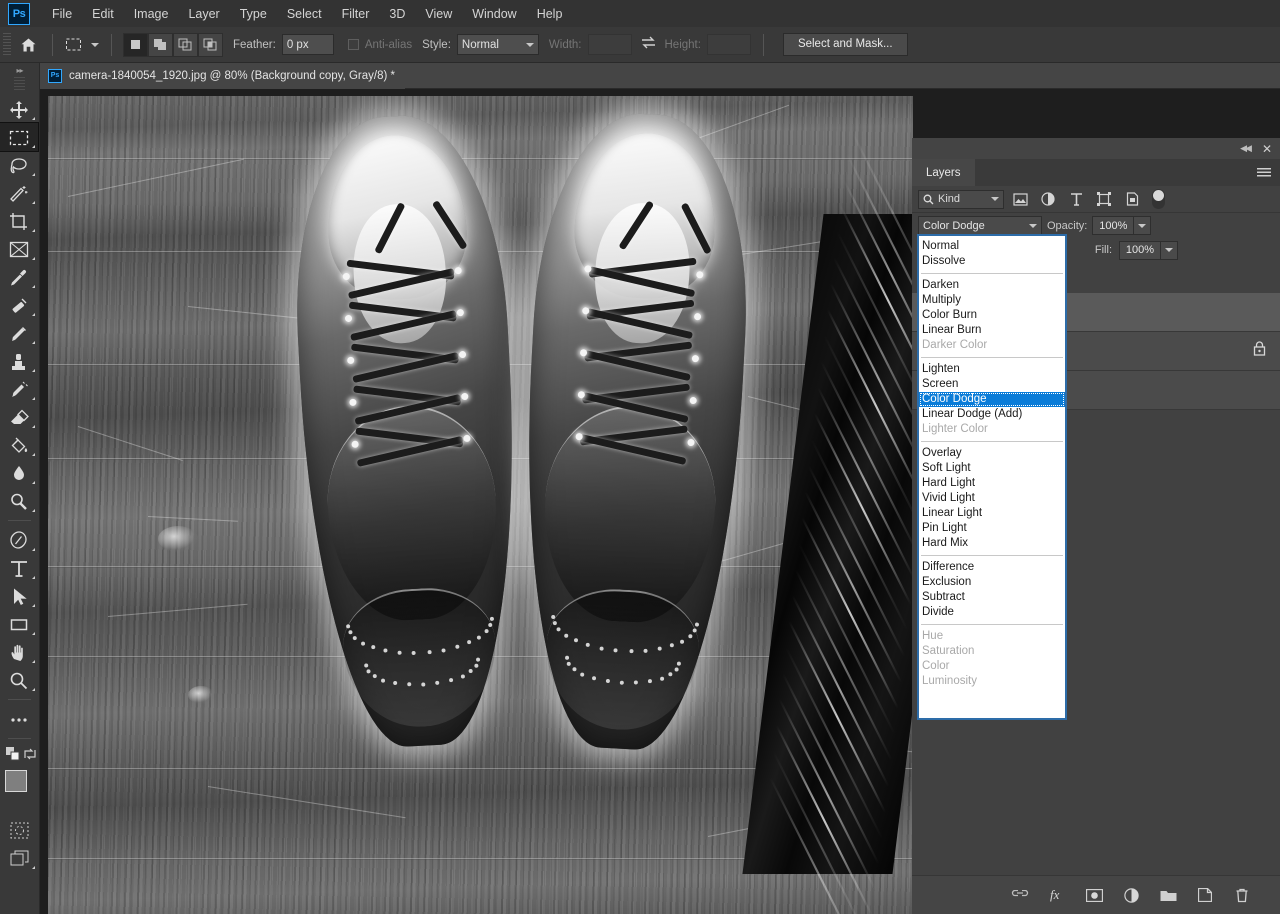 Image resolution: width=1280 pixels, height=914 pixels. What do you see at coordinates (19, 70) in the screenshot?
I see `collapse-toolbar-icon: ▸▸` at bounding box center [19, 70].